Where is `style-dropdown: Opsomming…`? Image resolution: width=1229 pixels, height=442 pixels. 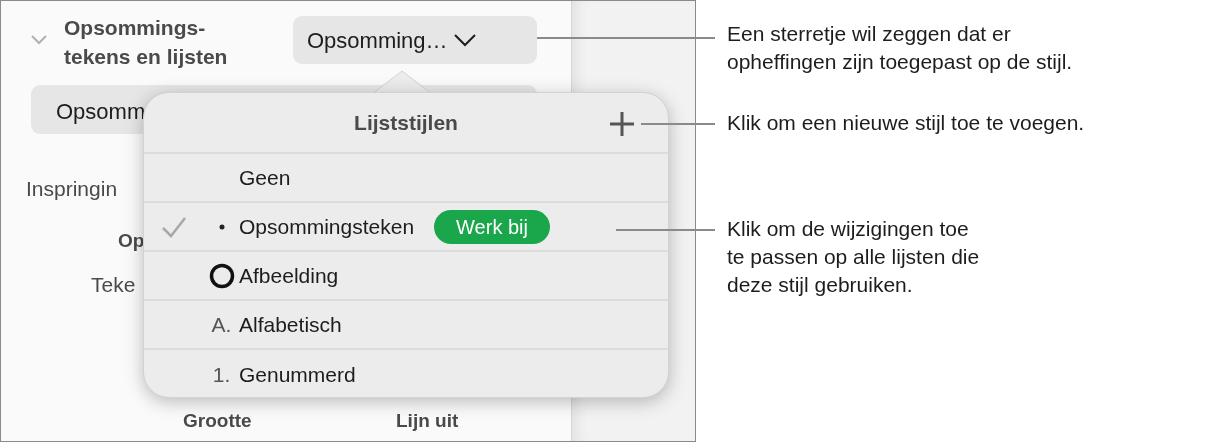
style-dropdown: Opsomming… is located at coordinates (415, 40).